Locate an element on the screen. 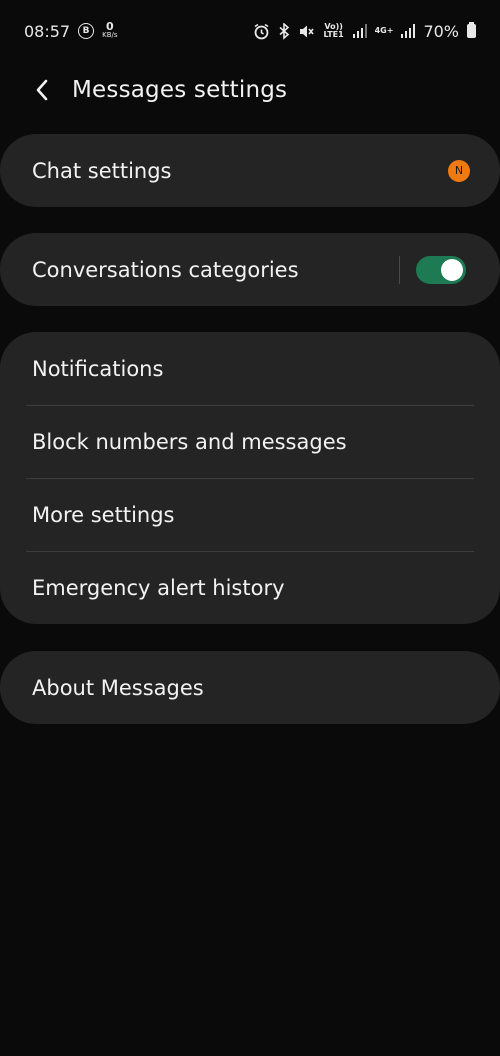 The width and height of the screenshot is (500, 1056). about-messages-item: About Messages is located at coordinates (250, 687).